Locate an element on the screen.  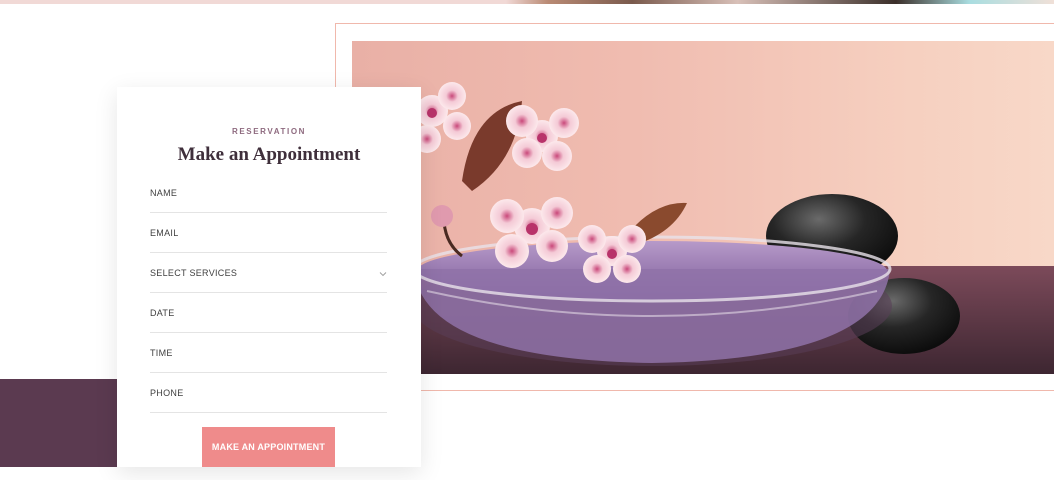
top-image-strip is located at coordinates (527, 2).